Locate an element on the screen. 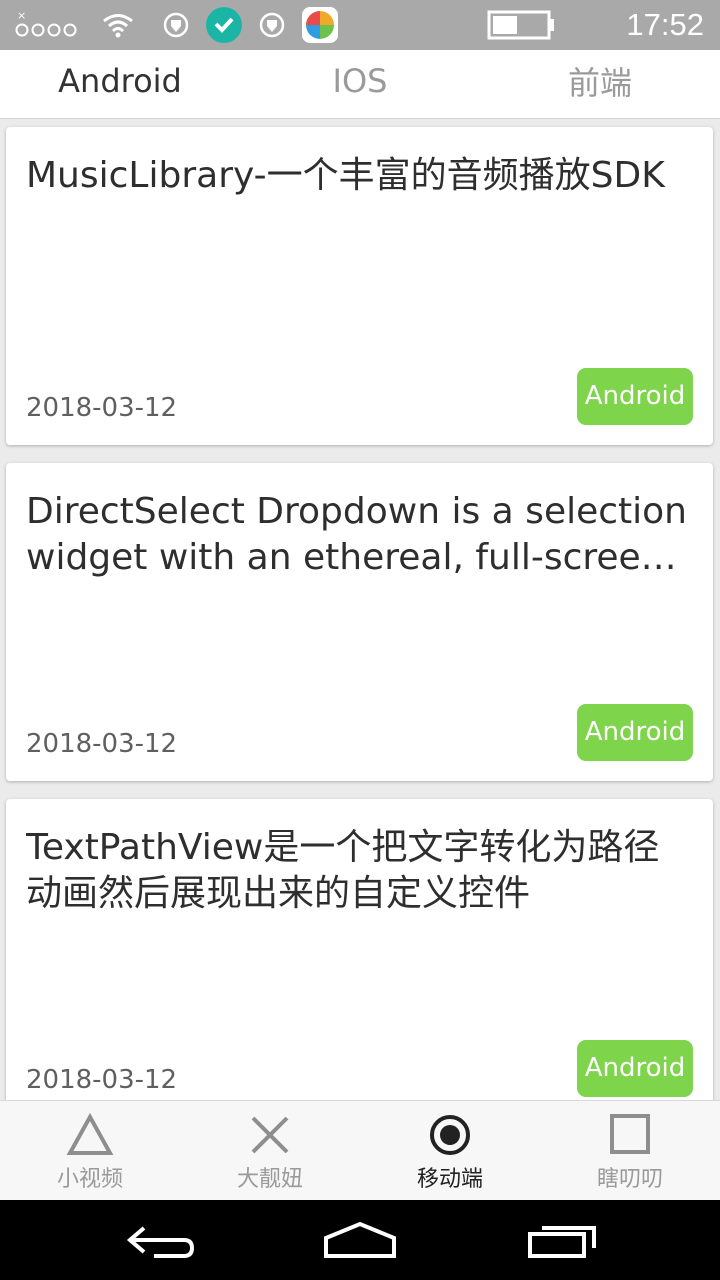  wifi-icon is located at coordinates (118, 25).